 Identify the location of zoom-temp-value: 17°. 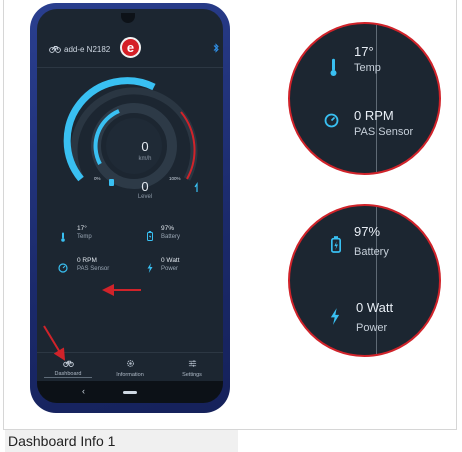
(364, 51).